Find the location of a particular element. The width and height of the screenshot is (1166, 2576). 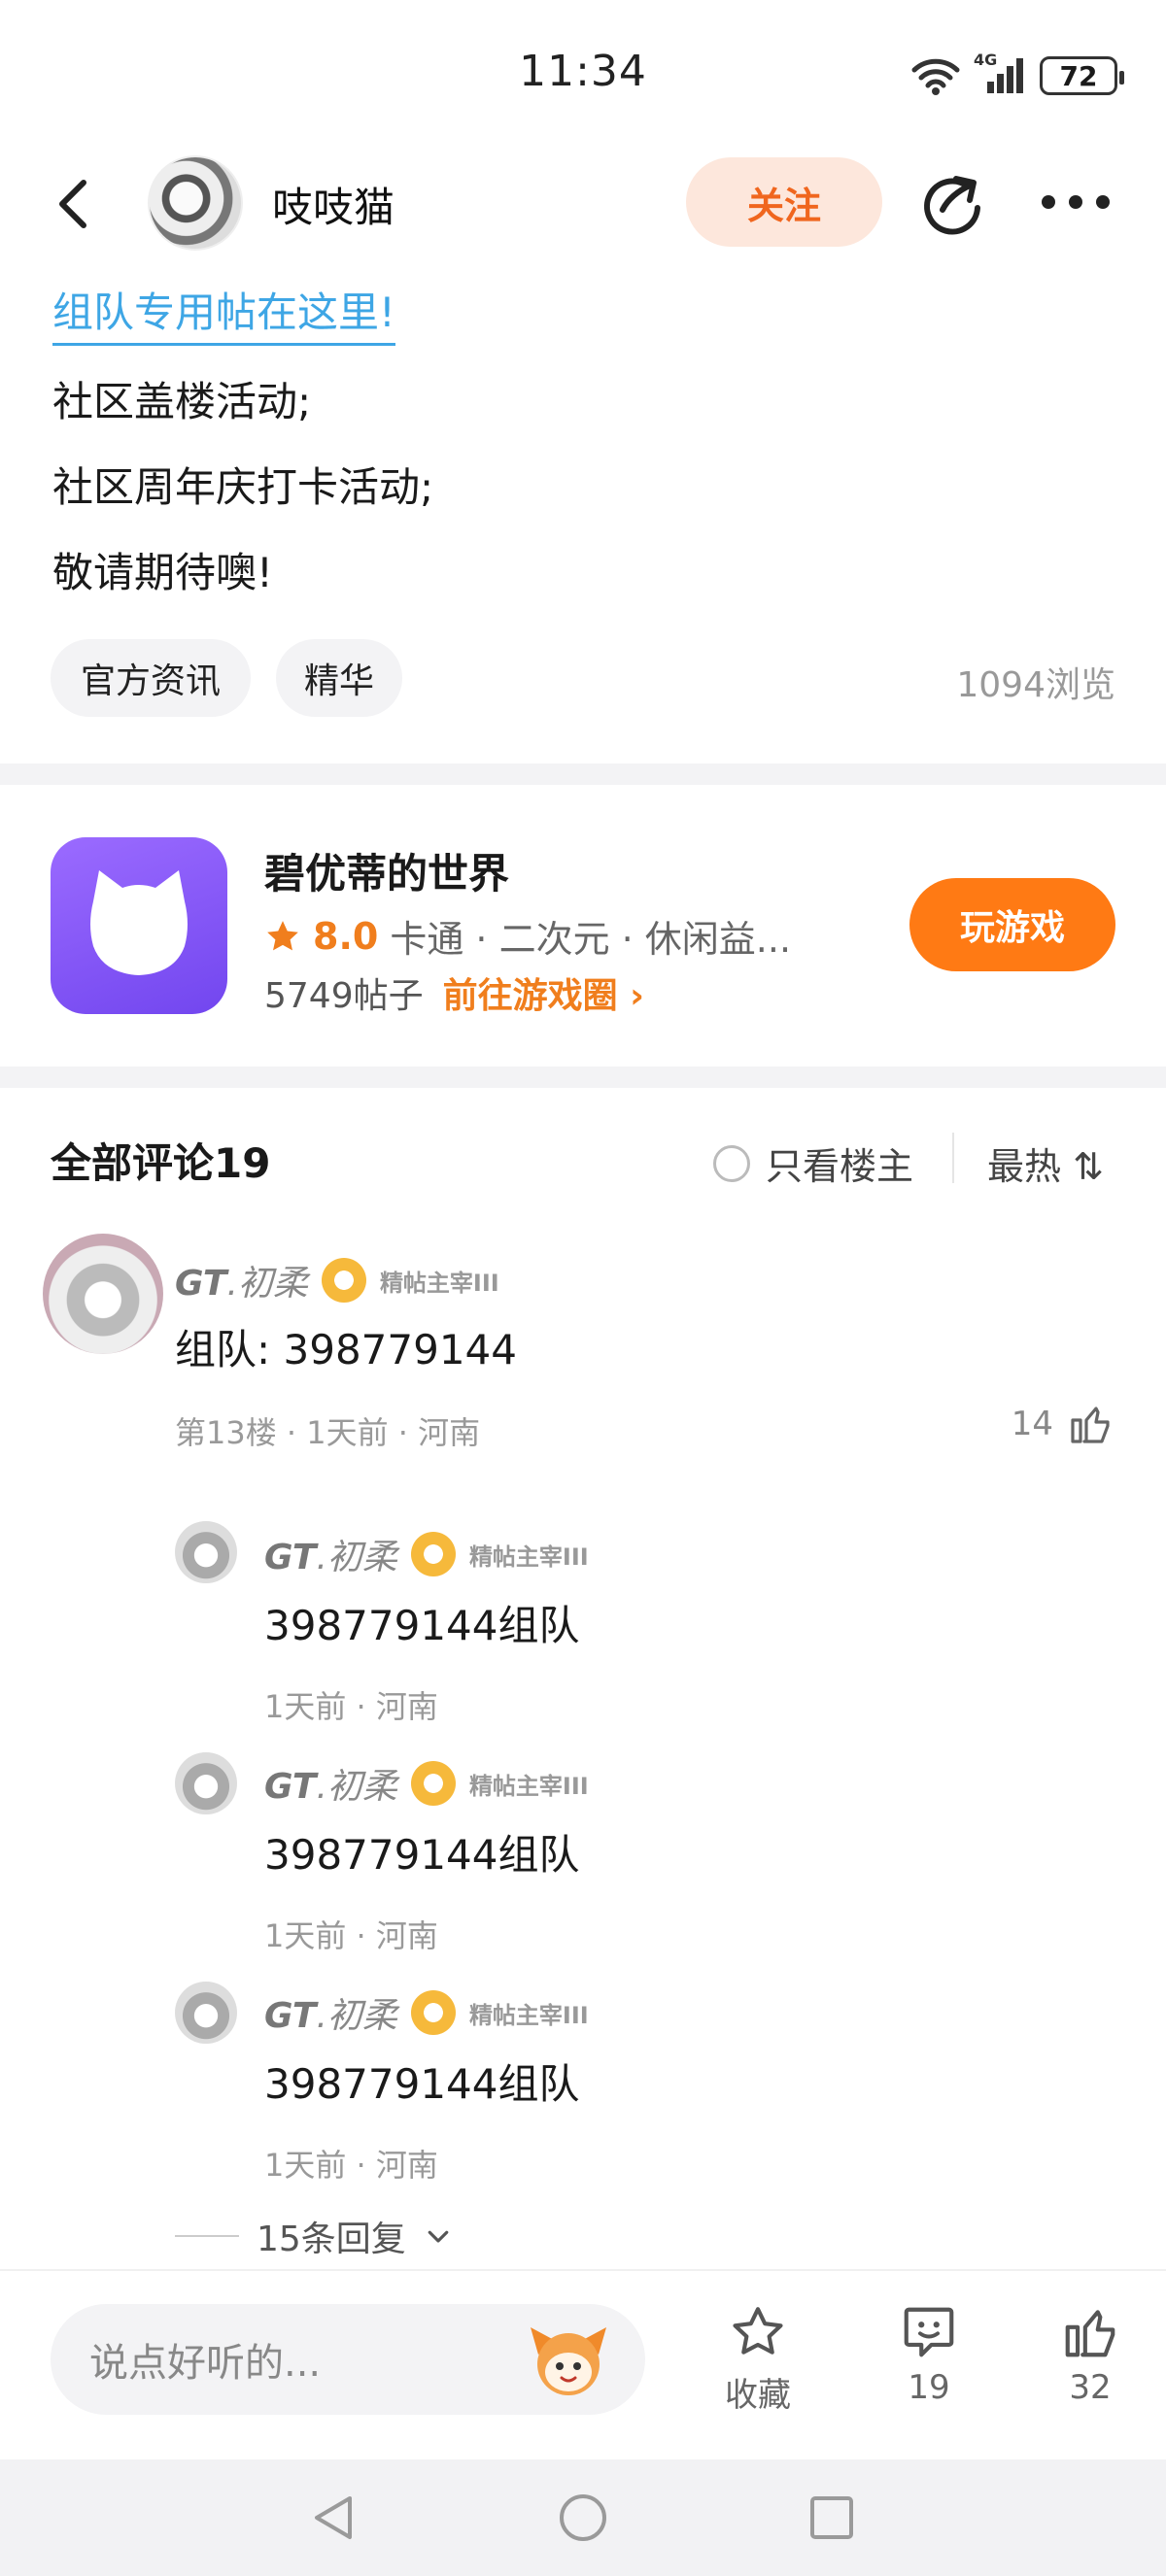

author-avatar is located at coordinates (195, 203).